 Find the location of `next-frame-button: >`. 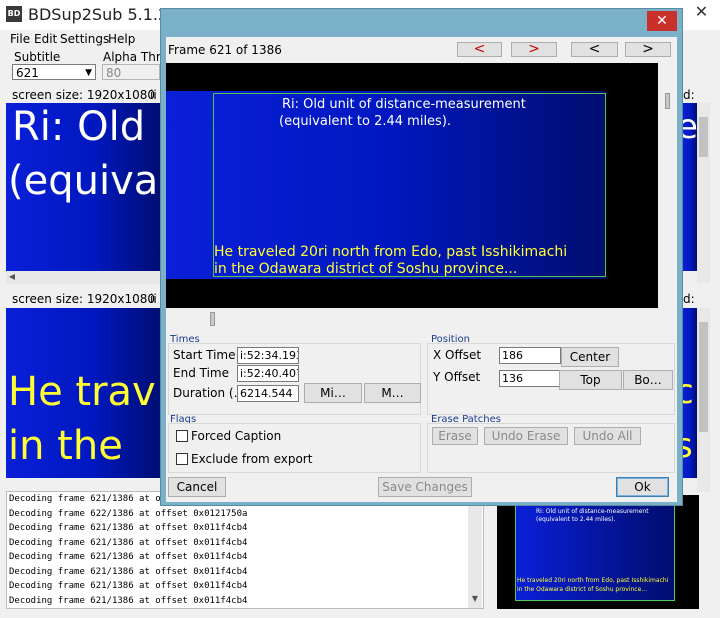

next-frame-button: > is located at coordinates (534, 49).